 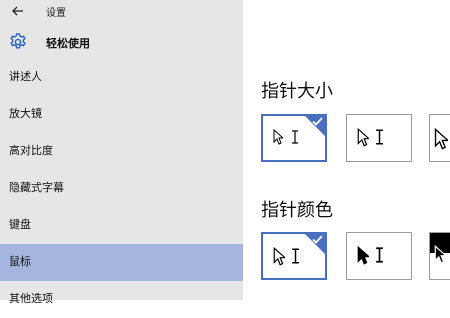 I want to click on pointer-size-small-option, so click(x=294, y=138).